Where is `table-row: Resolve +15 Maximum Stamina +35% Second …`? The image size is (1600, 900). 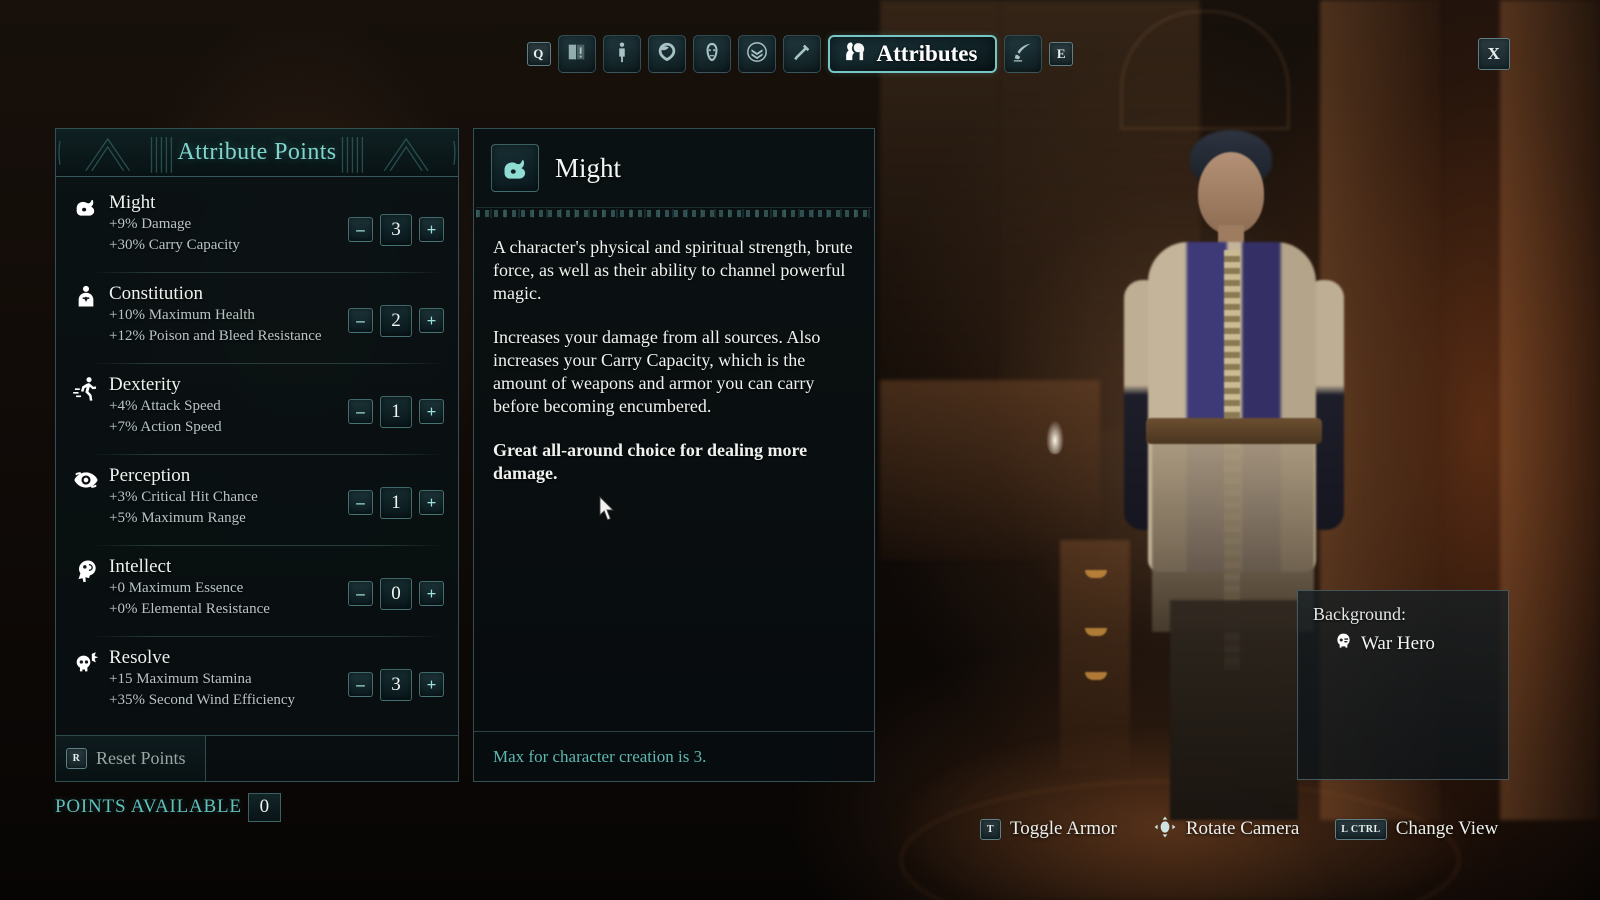 table-row: Resolve +15 Maximum Stamina +35% Second … is located at coordinates (257, 681).